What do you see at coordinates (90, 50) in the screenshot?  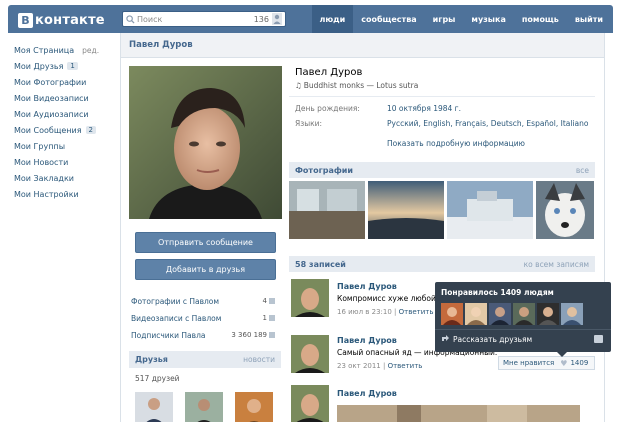 I see `edit-link: ред.` at bounding box center [90, 50].